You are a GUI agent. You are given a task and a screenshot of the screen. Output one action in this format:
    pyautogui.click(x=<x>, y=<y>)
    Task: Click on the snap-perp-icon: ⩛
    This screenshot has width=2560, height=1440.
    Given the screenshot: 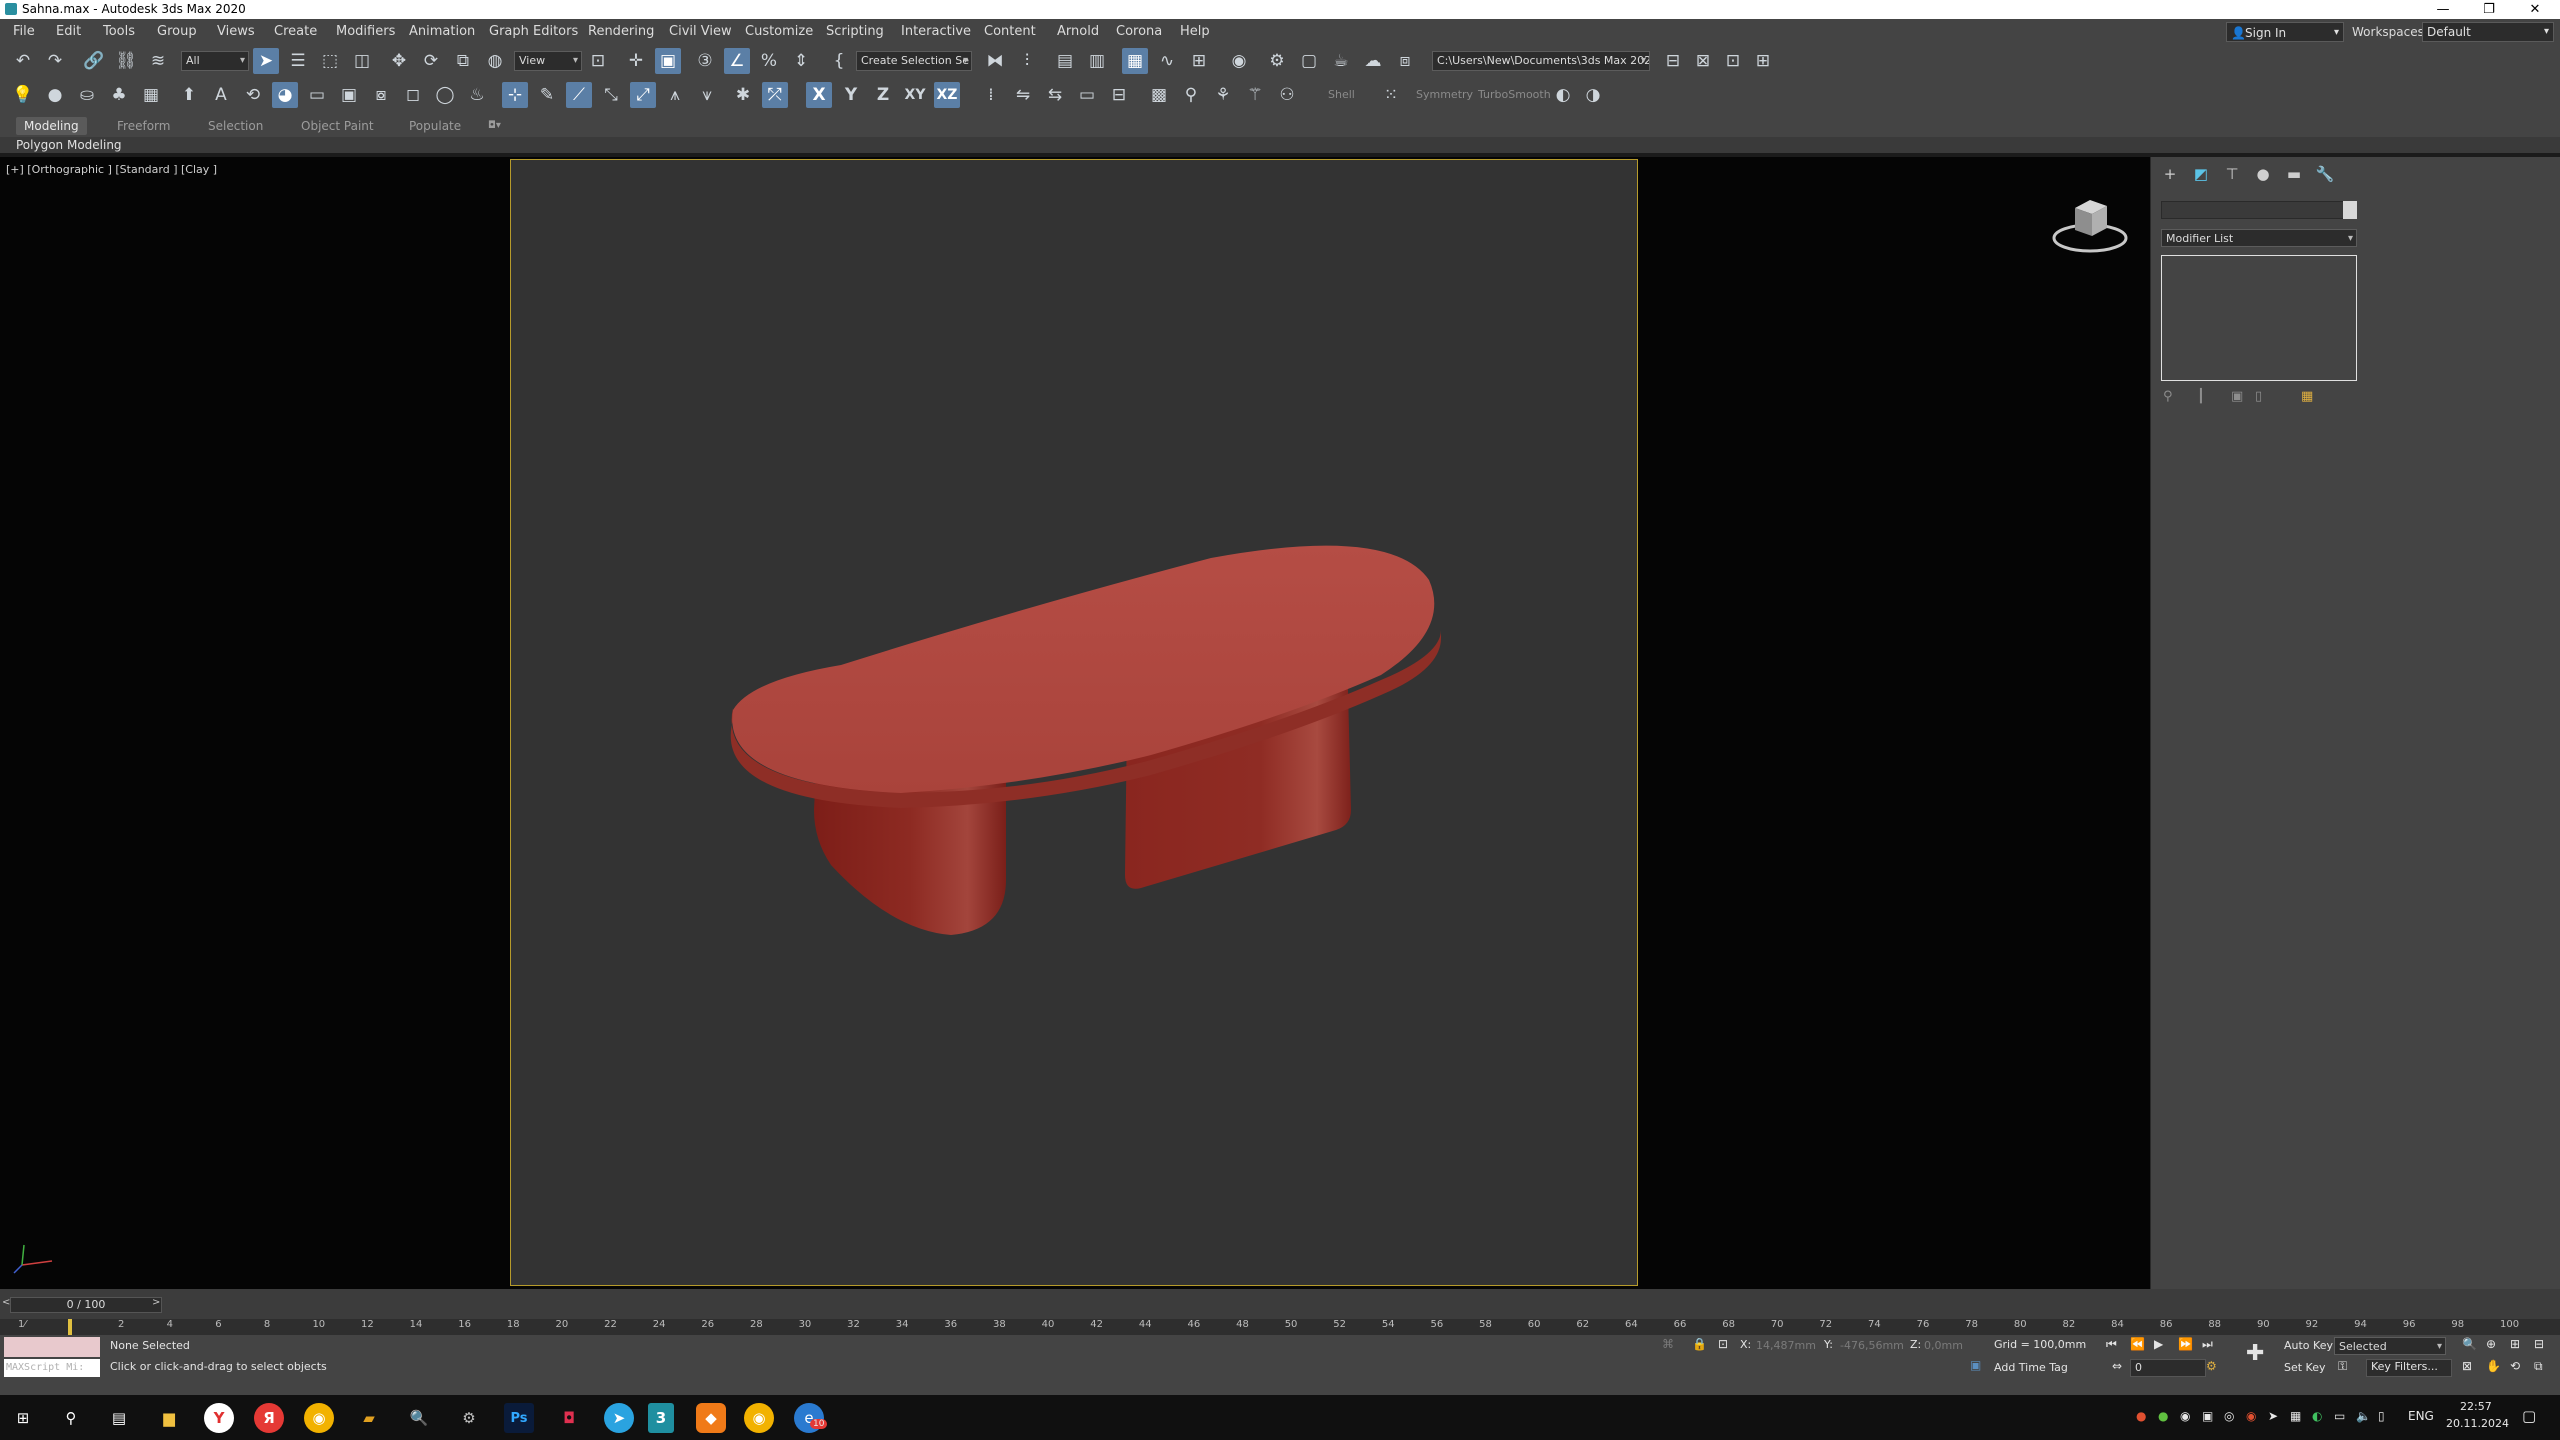 What is the action you would take?
    pyautogui.click(x=707, y=95)
    